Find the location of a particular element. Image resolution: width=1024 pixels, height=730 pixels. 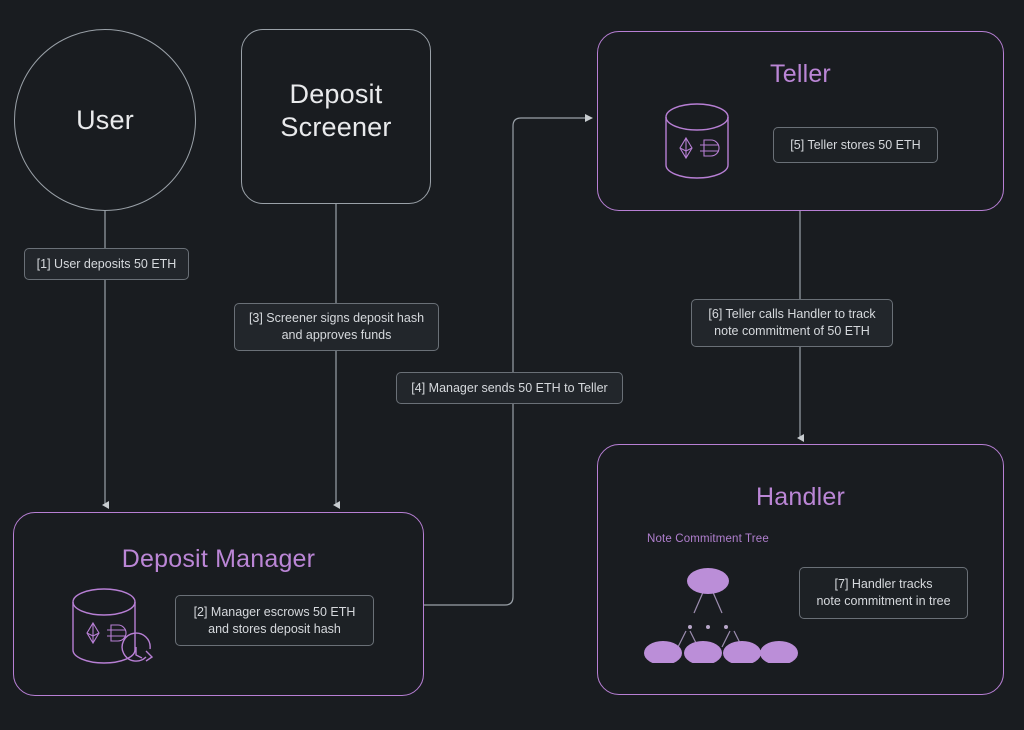

note-commitment-tree-caption: Note Commitment Tree is located at coordinates (708, 539).